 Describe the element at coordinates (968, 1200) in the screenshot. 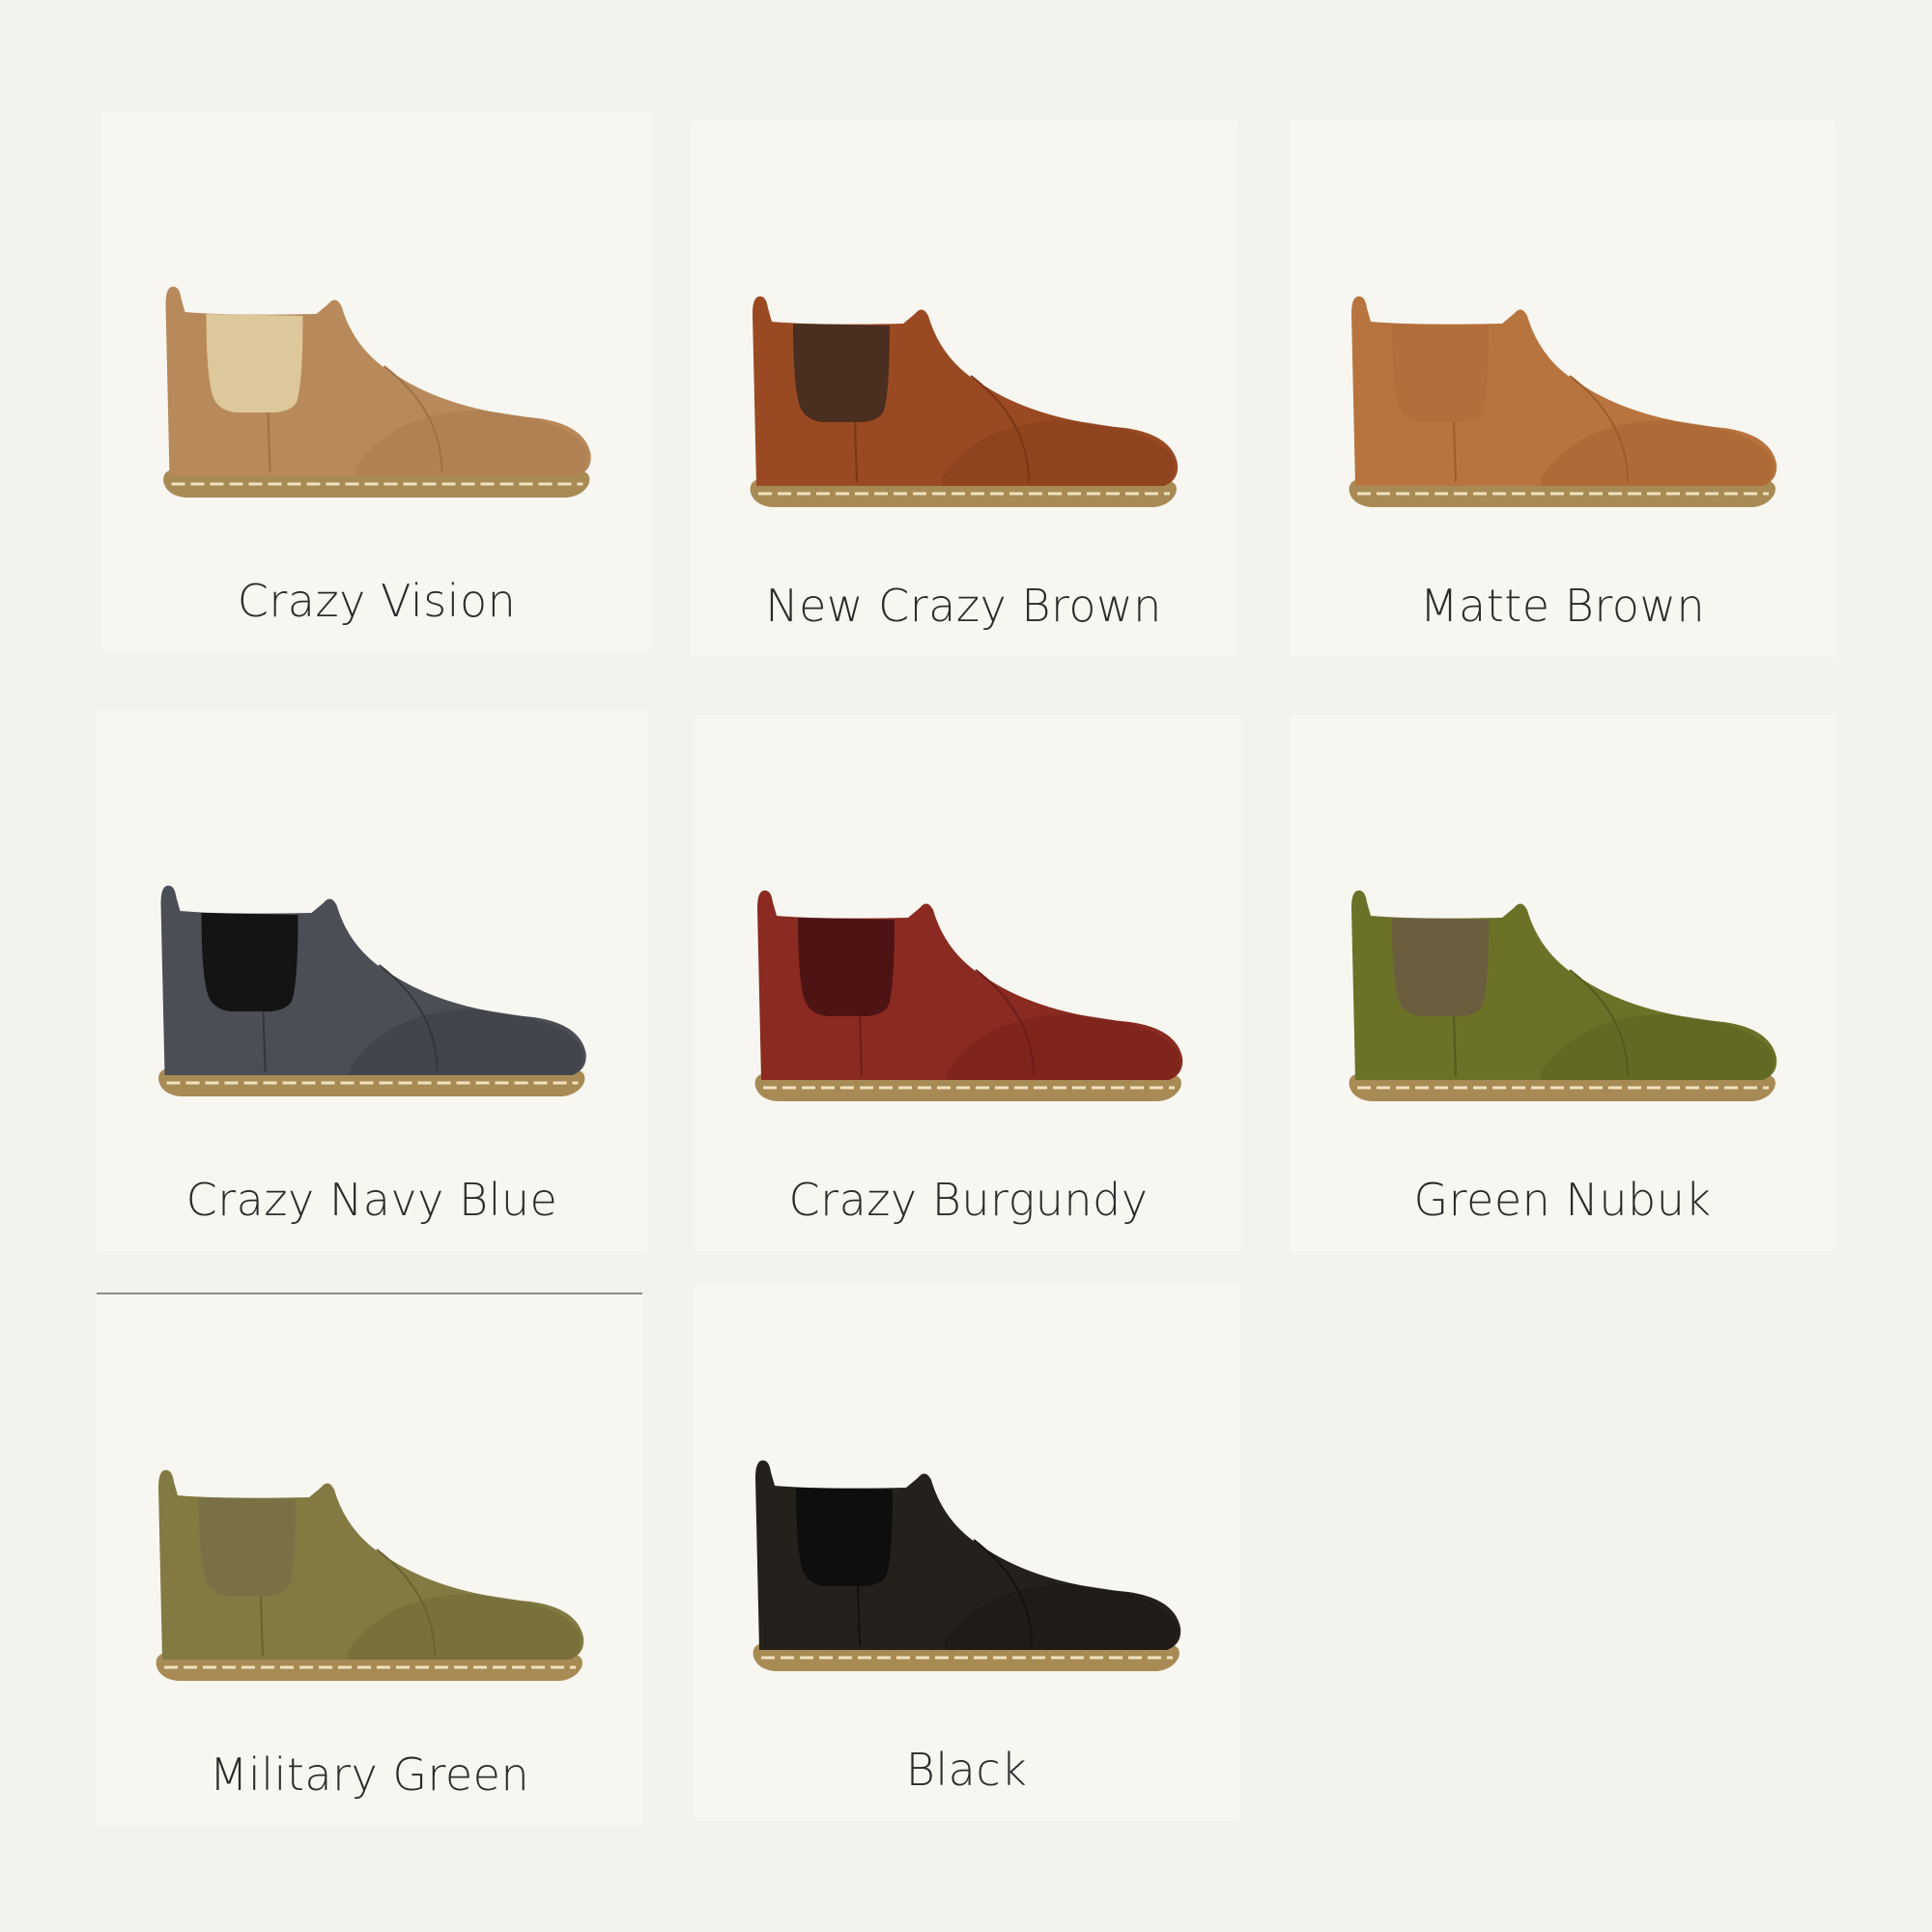

I see `product-label: Crazy Burgundy` at that location.